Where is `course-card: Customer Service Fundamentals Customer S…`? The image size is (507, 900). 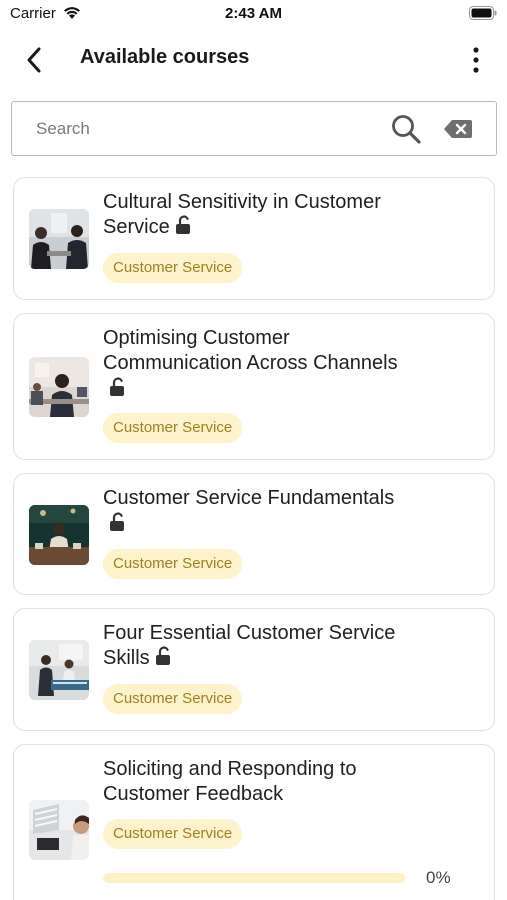 course-card: Customer Service Fundamentals Customer S… is located at coordinates (254, 534).